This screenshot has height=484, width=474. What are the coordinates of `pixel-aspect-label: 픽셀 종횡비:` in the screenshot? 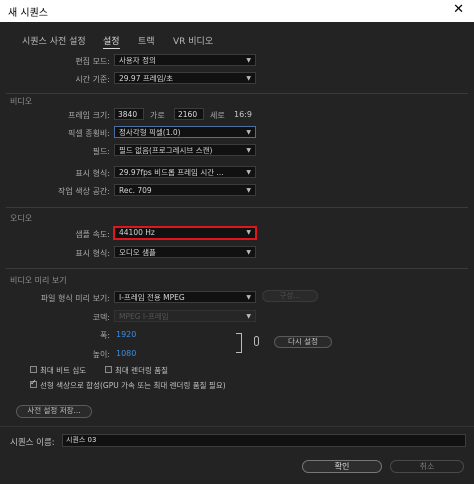 It's located at (88, 133).